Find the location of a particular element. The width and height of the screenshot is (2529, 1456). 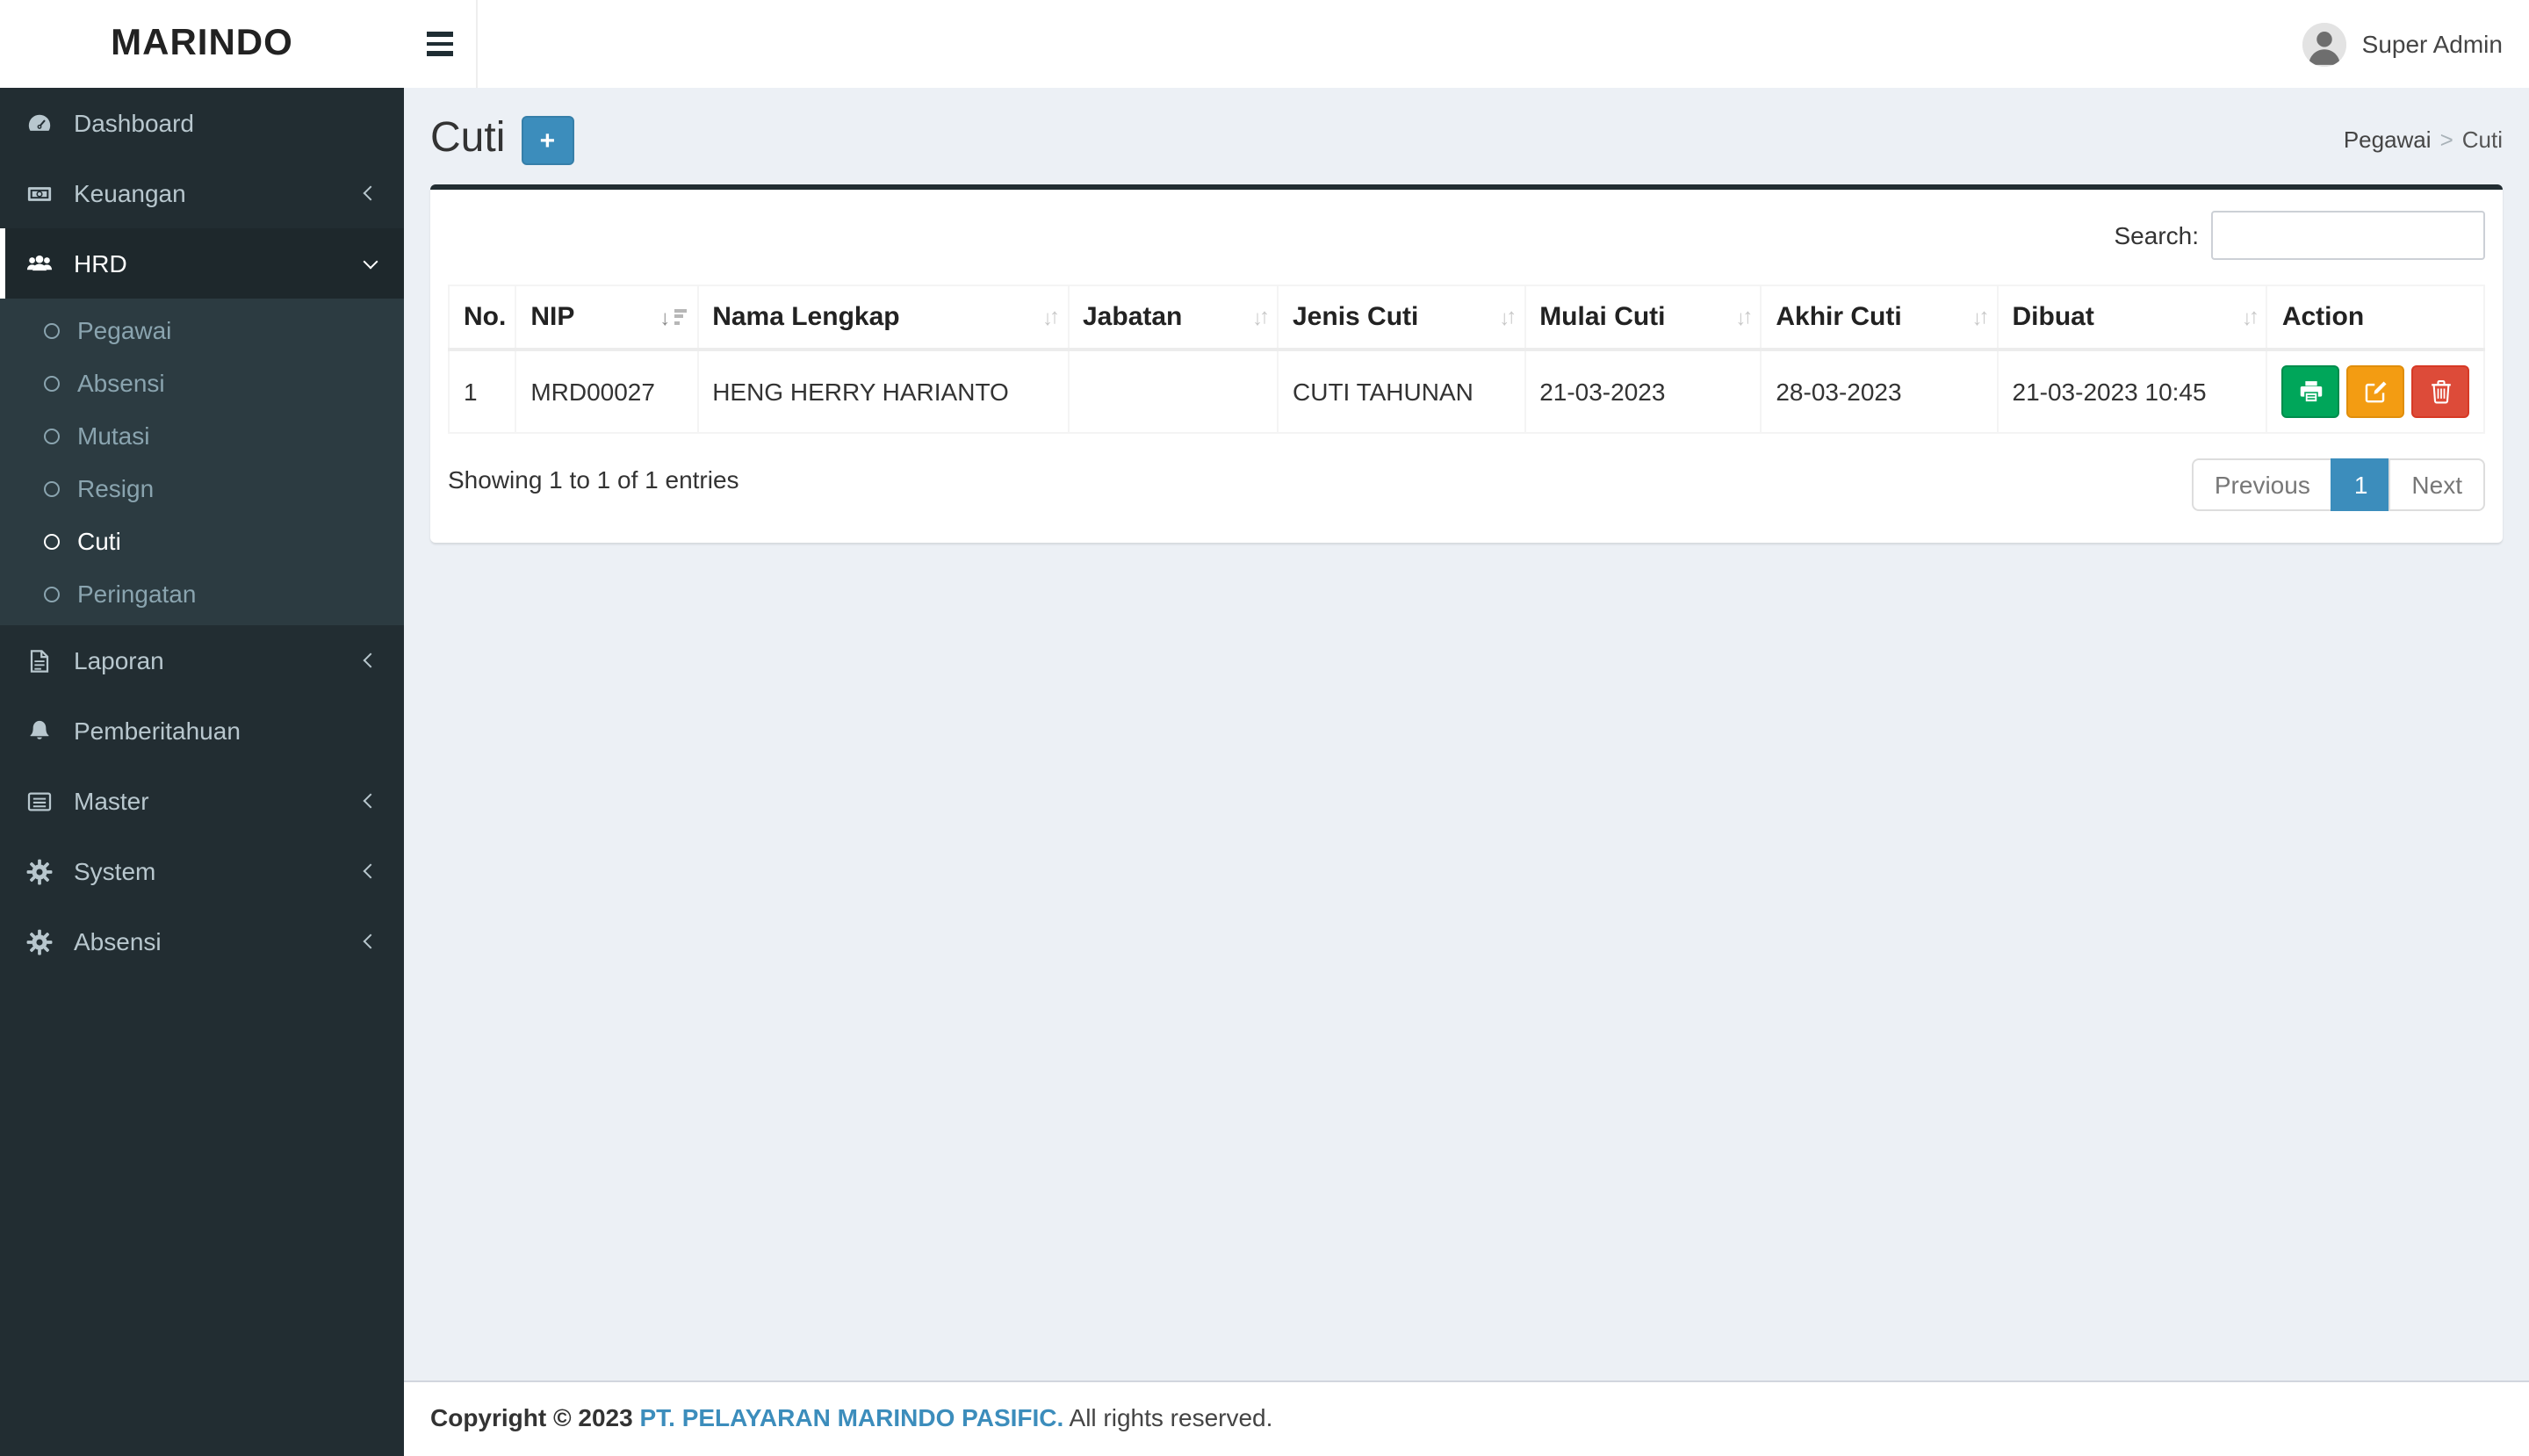

user-menu: Super Admin is located at coordinates (2403, 44).